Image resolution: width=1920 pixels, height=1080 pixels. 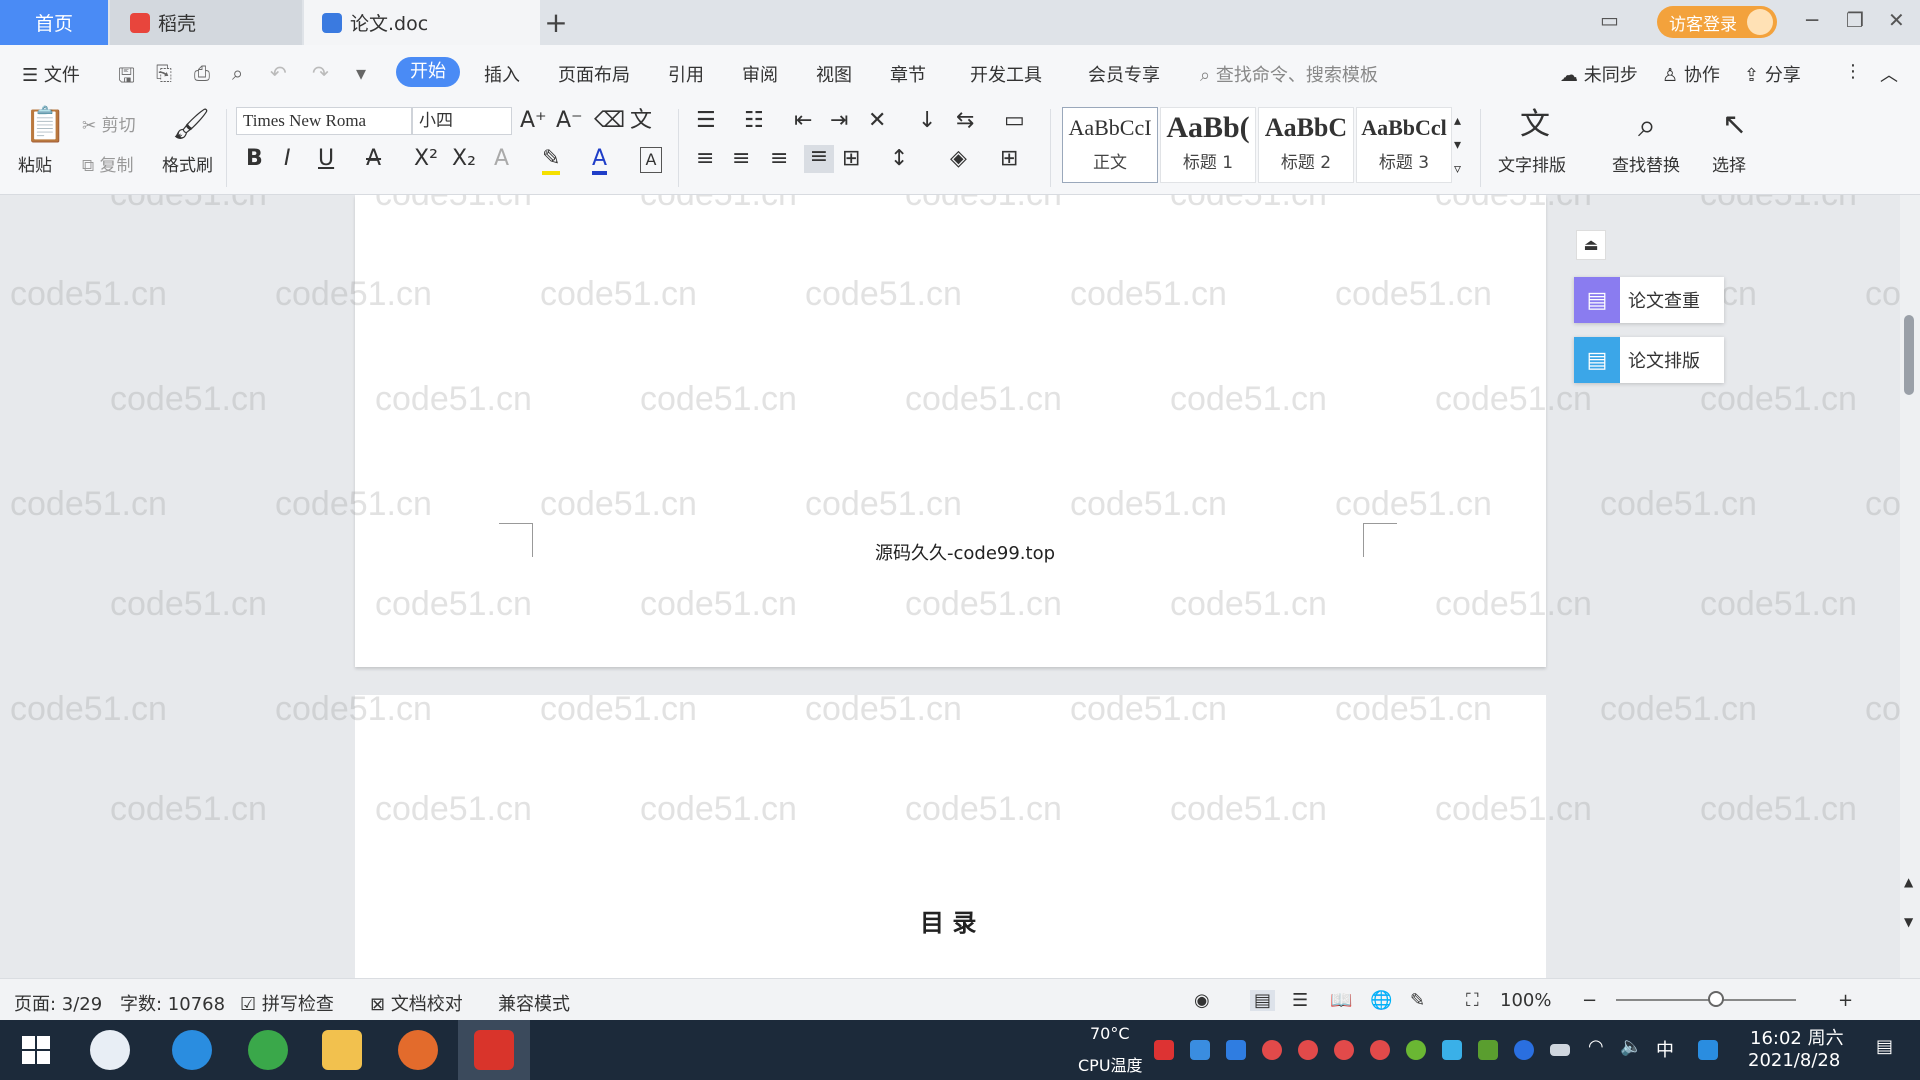 I want to click on chinese-layout-icon: ✕, so click(x=877, y=121).